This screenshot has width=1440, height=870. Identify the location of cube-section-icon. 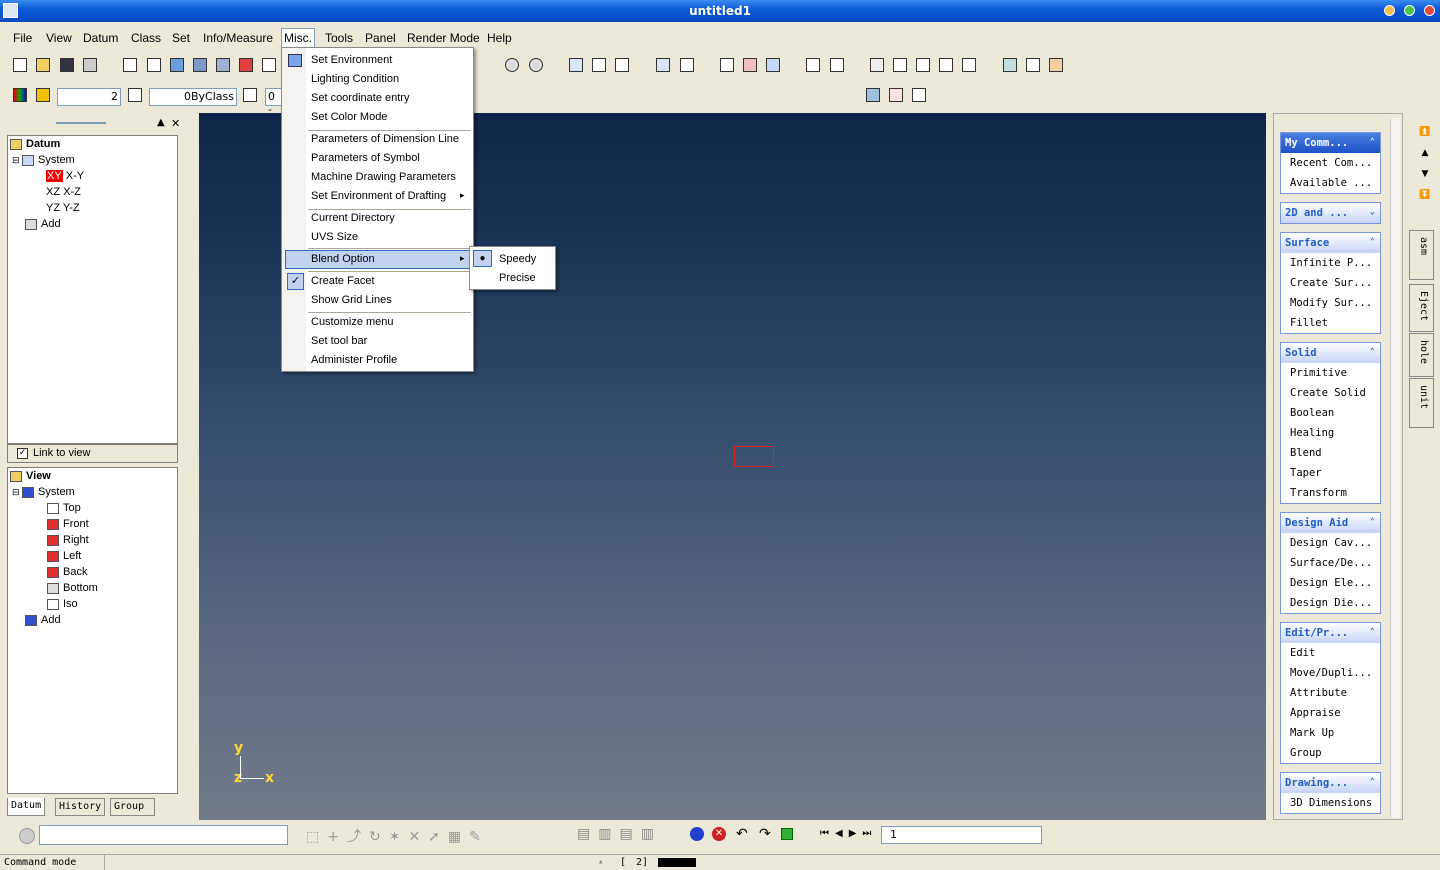
(269, 65).